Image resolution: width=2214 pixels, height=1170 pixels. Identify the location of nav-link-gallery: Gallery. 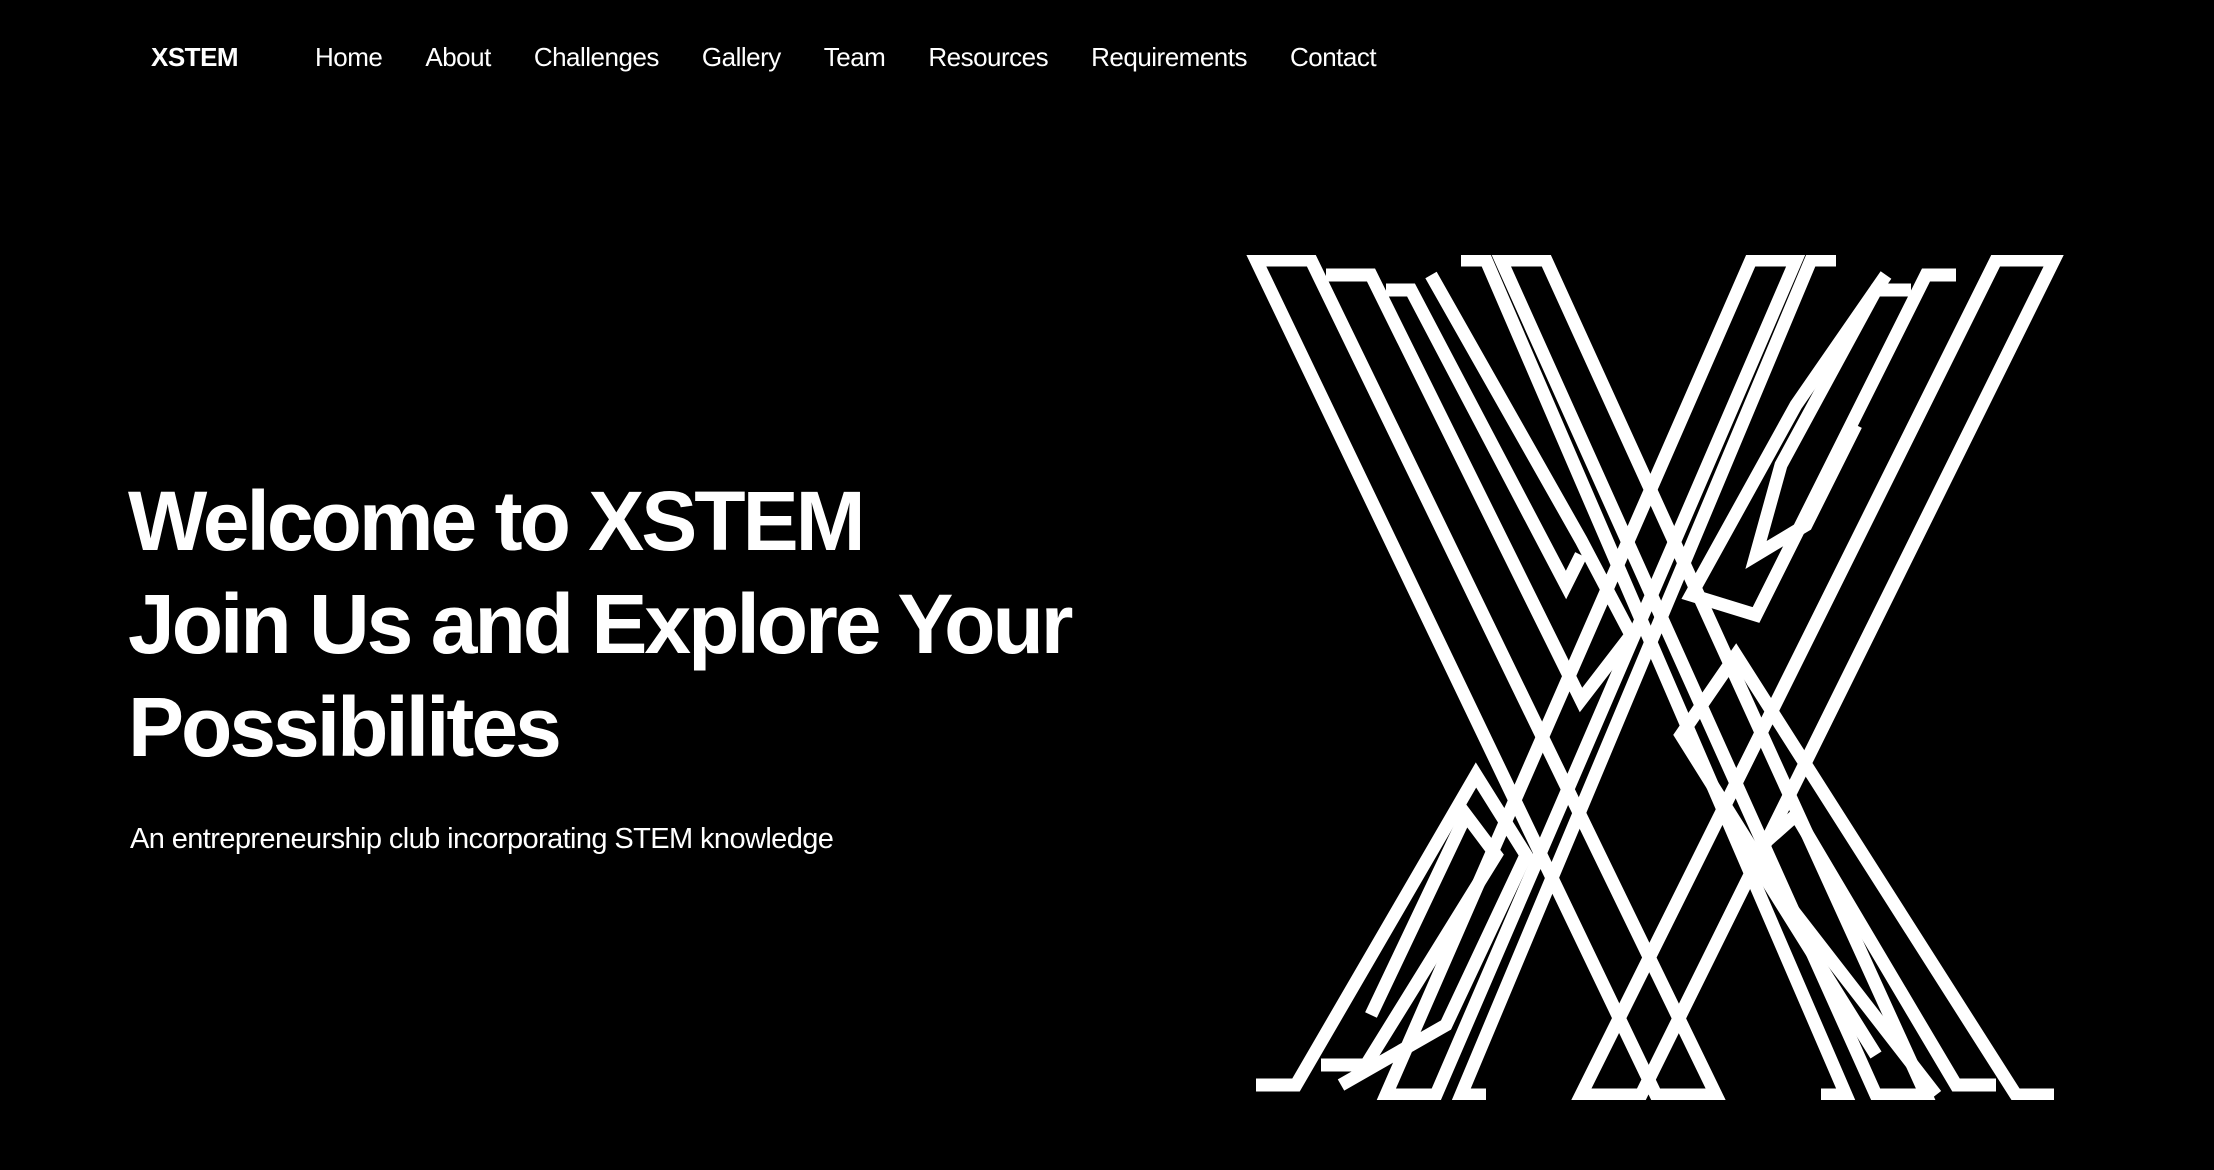
(741, 57).